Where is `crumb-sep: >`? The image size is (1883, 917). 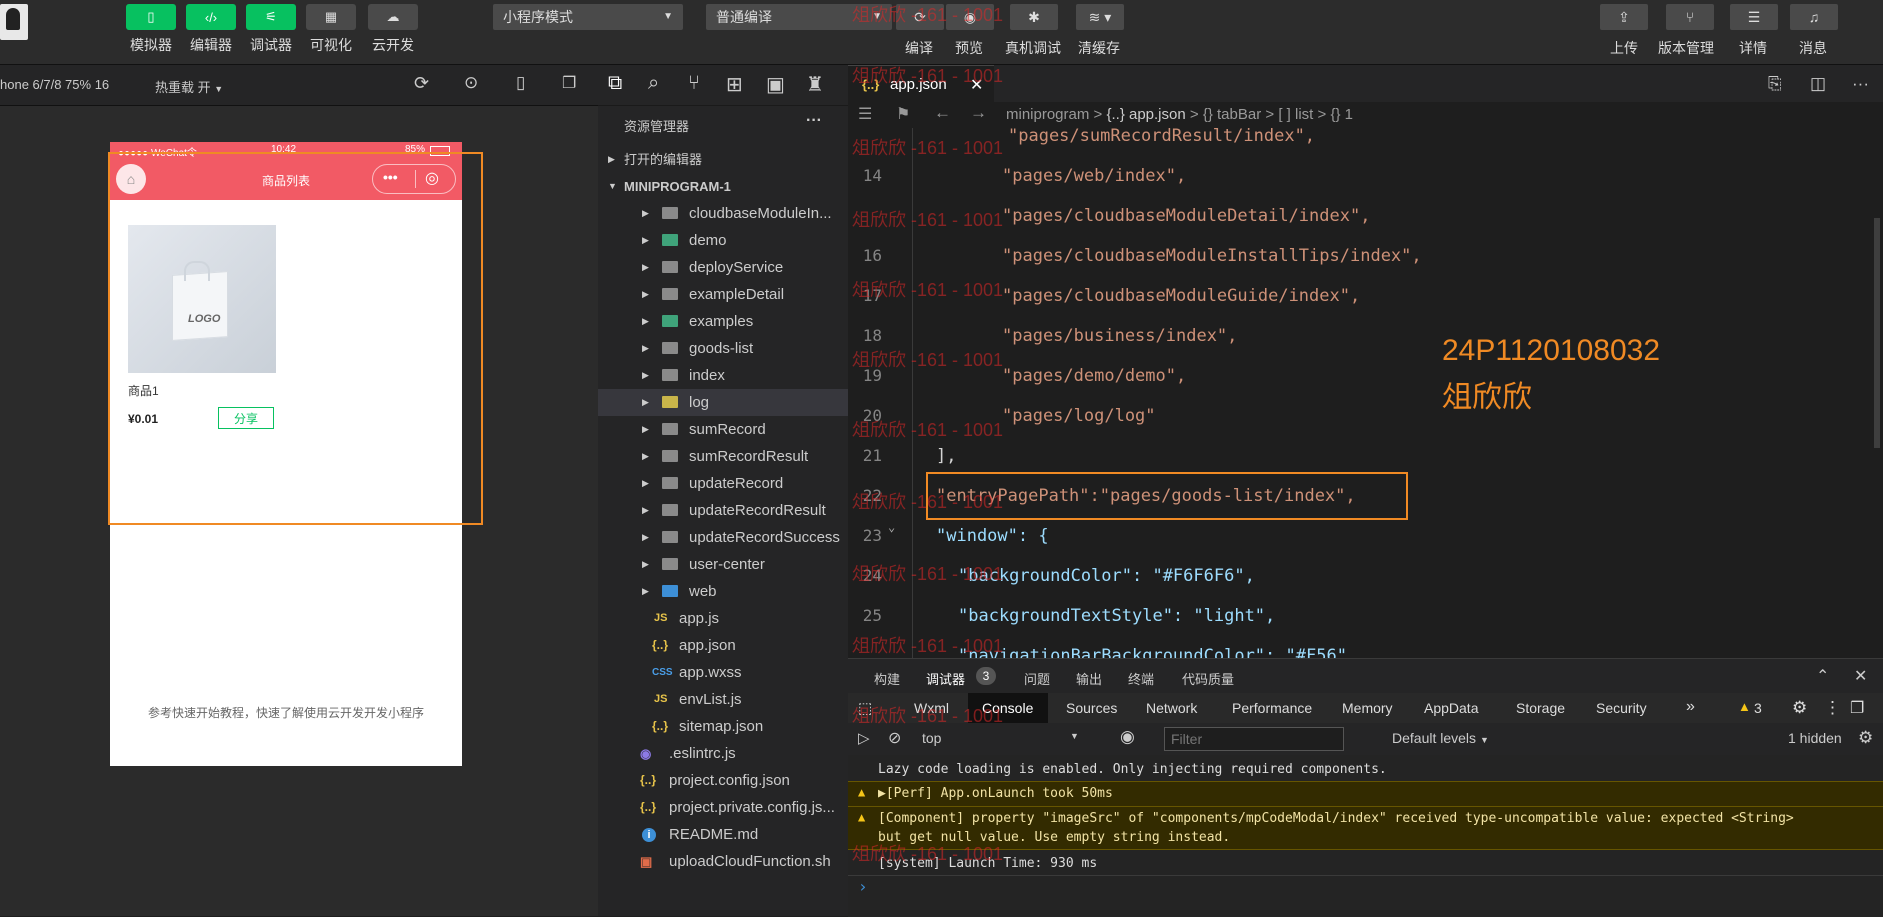 crumb-sep: > is located at coordinates (1270, 114).